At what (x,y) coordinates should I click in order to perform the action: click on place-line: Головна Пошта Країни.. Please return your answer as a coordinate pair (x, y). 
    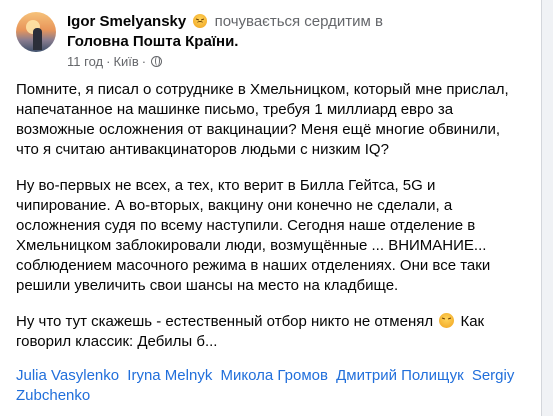
    Looking at the image, I should click on (302, 41).